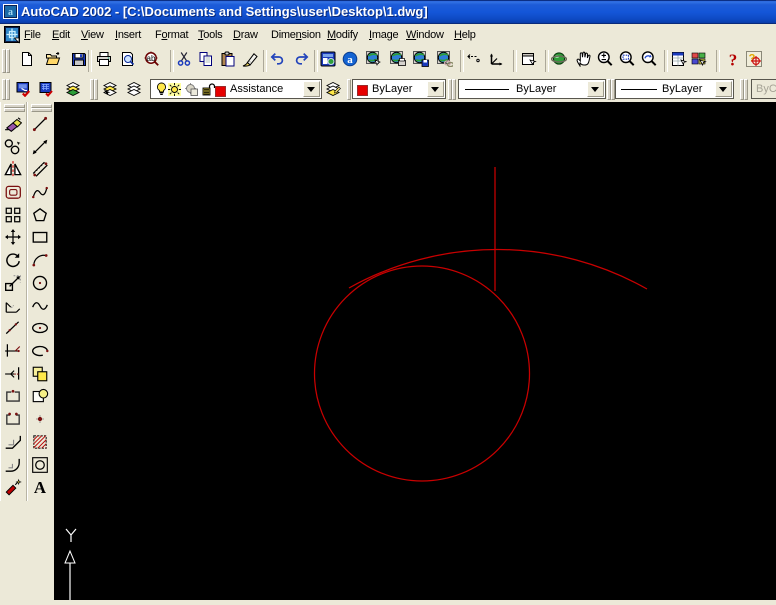 Image resolution: width=776 pixels, height=605 pixels. I want to click on svg-text: ab, so click(151, 58).